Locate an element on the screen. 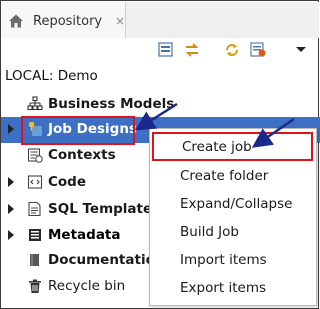 This screenshot has width=320, height=309. metadata-icon is located at coordinates (35, 235).